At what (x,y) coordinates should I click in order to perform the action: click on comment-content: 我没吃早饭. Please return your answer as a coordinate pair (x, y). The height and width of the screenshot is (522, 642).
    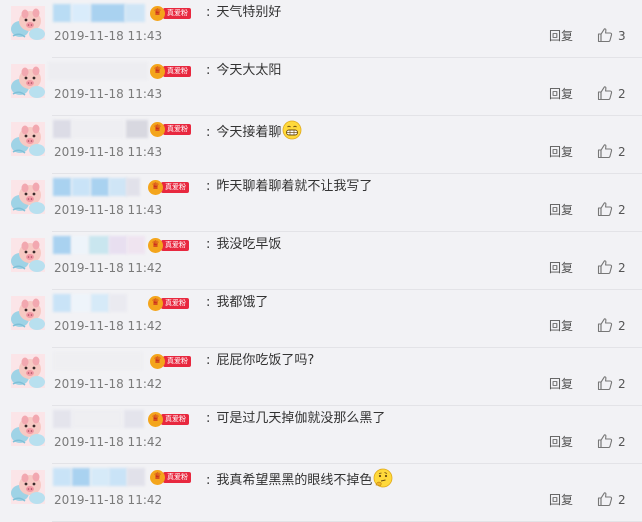
    Looking at the image, I should click on (249, 244).